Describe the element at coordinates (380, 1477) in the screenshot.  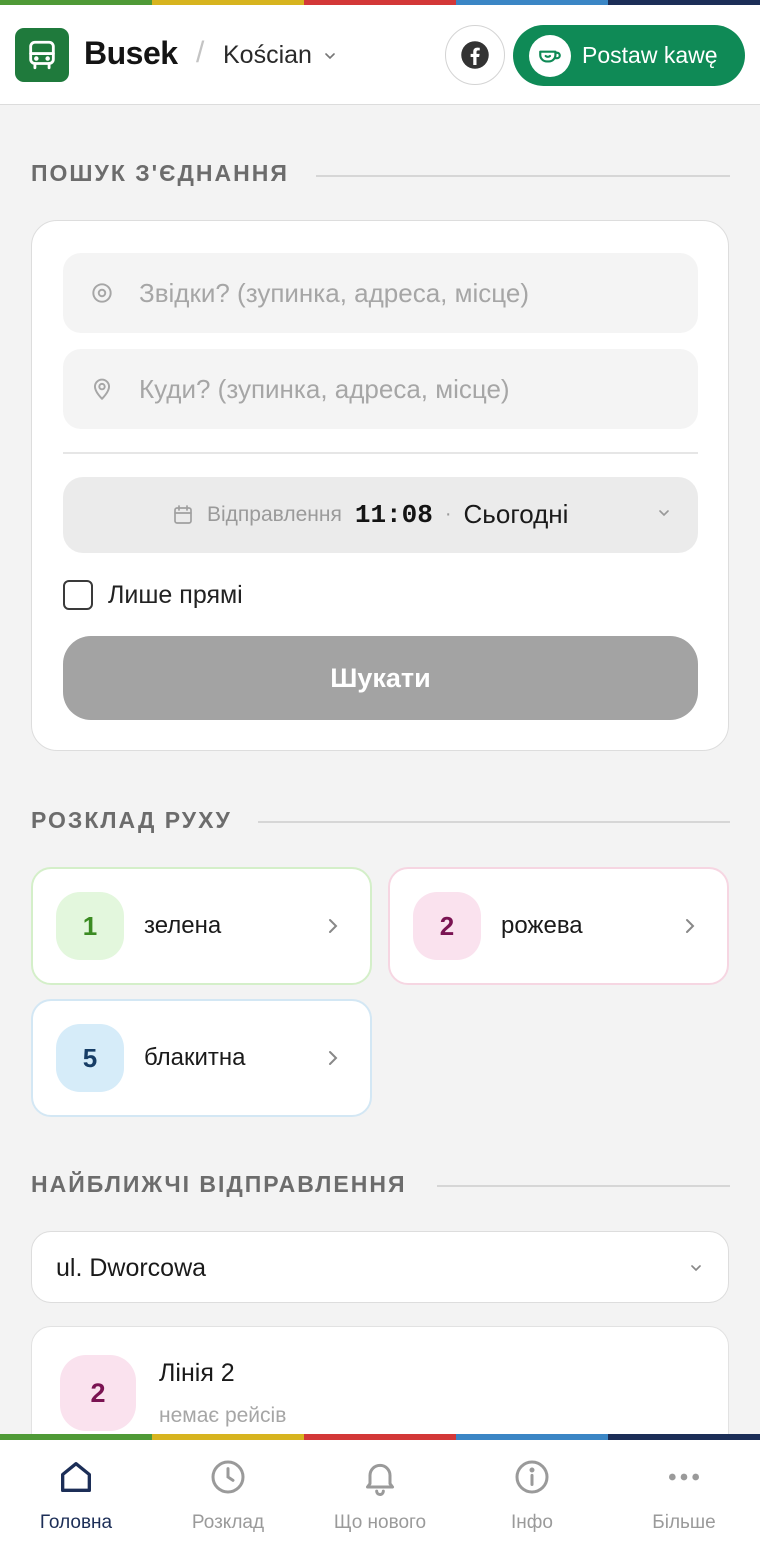
I see `bell-icon` at that location.